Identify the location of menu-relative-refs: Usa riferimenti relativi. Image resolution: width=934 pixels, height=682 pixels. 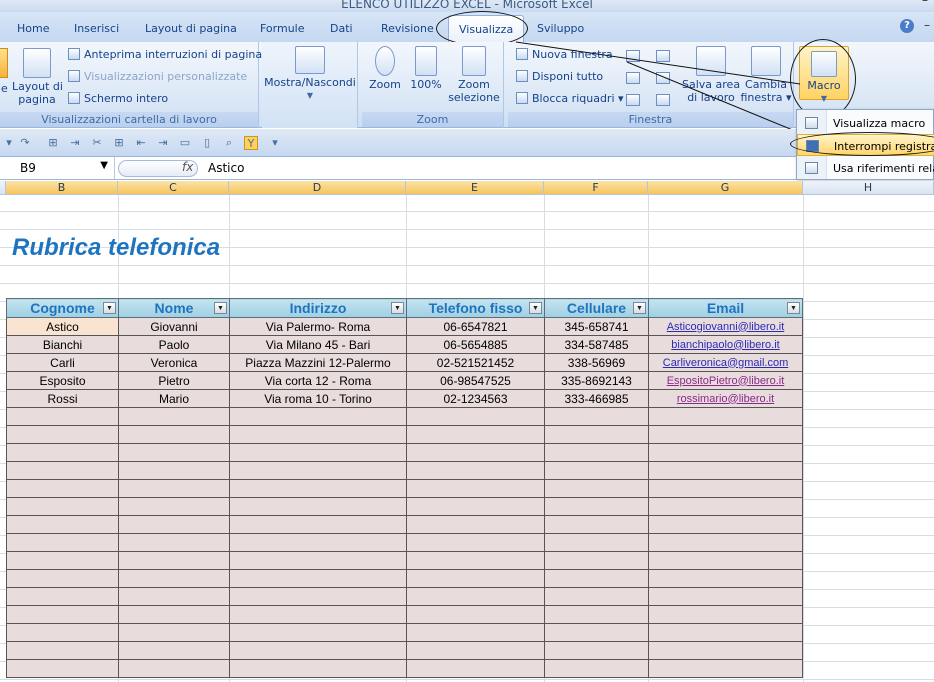
(865, 168).